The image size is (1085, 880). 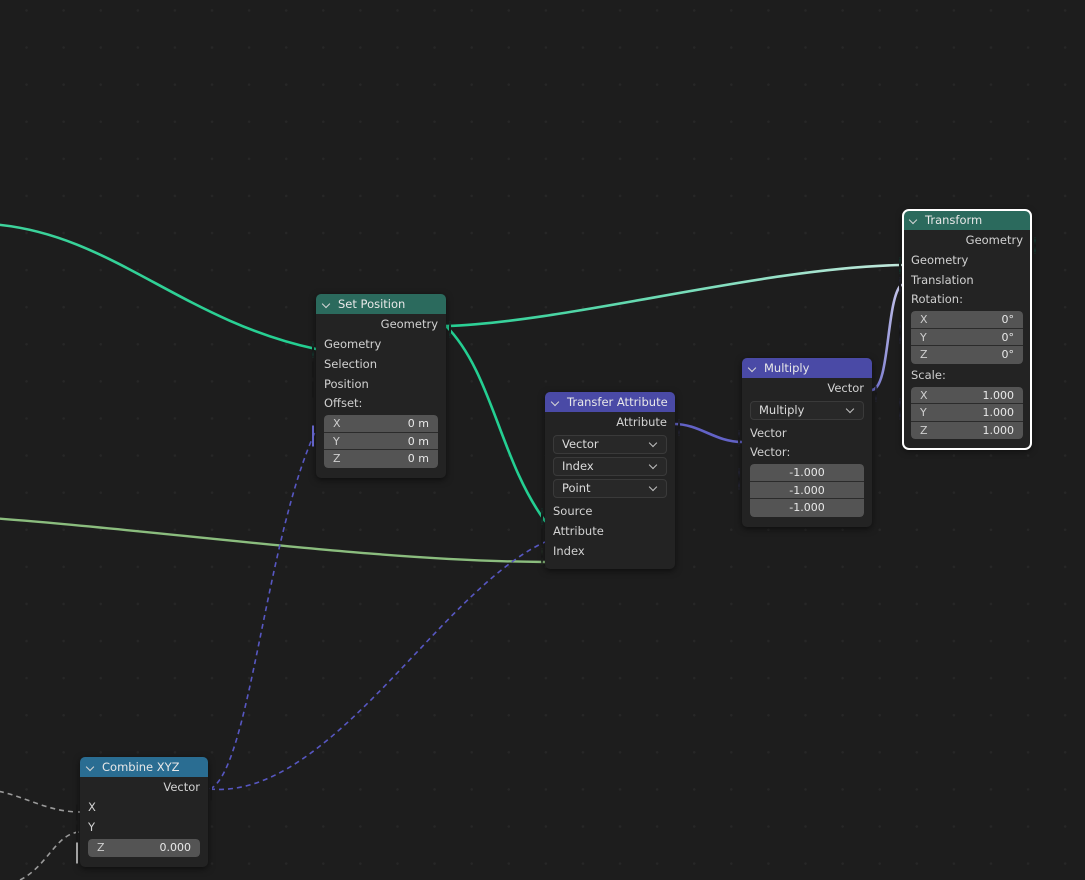 I want to click on socket-row-input-vector: Vector, so click(x=804, y=435).